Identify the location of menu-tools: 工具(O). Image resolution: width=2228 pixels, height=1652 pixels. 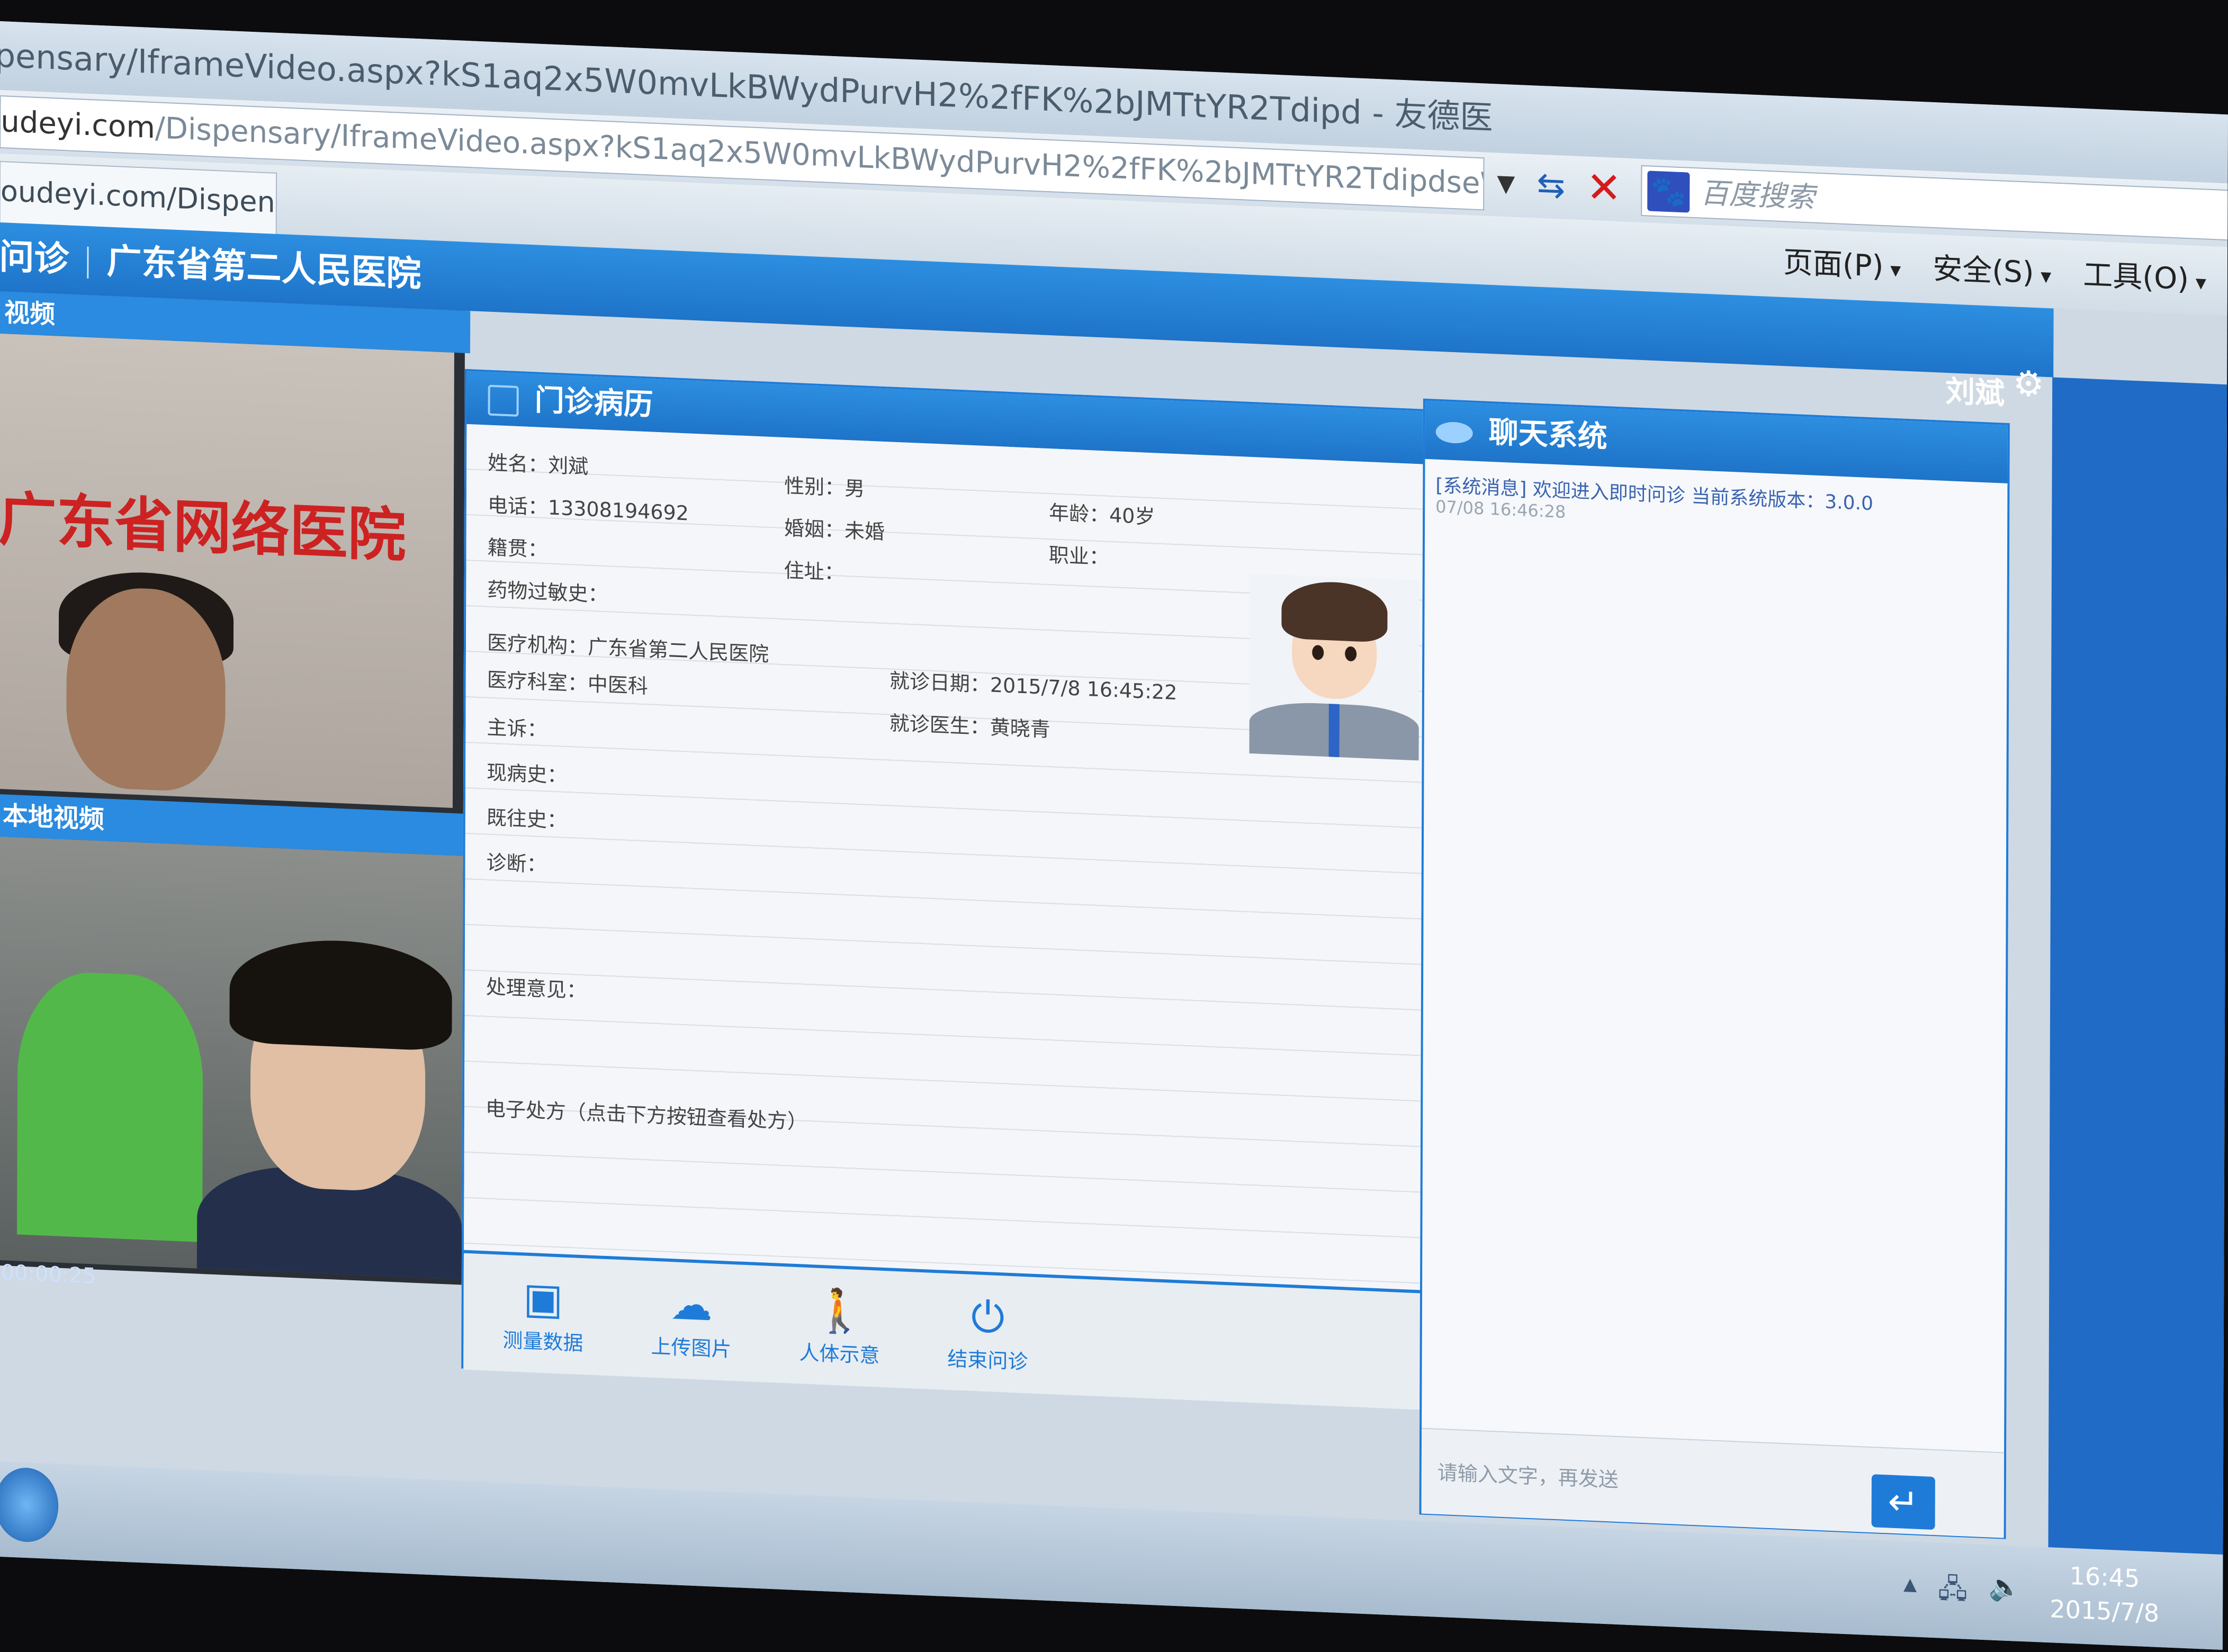
(2144, 278).